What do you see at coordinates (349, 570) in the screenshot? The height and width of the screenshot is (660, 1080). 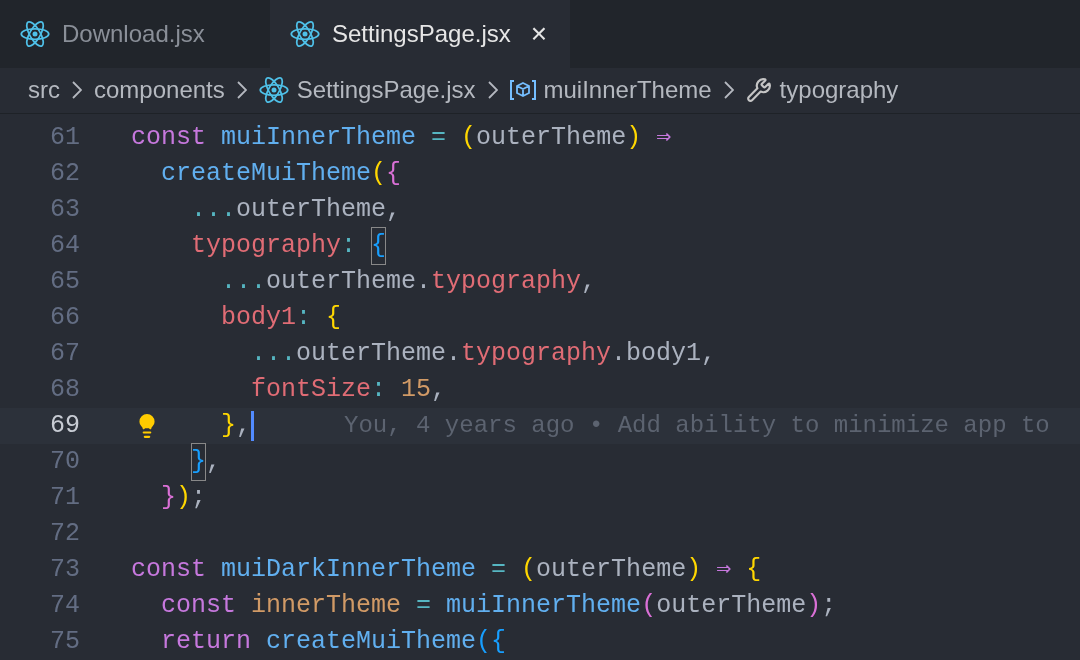 I see `code-token: muiDarkInnerTheme` at bounding box center [349, 570].